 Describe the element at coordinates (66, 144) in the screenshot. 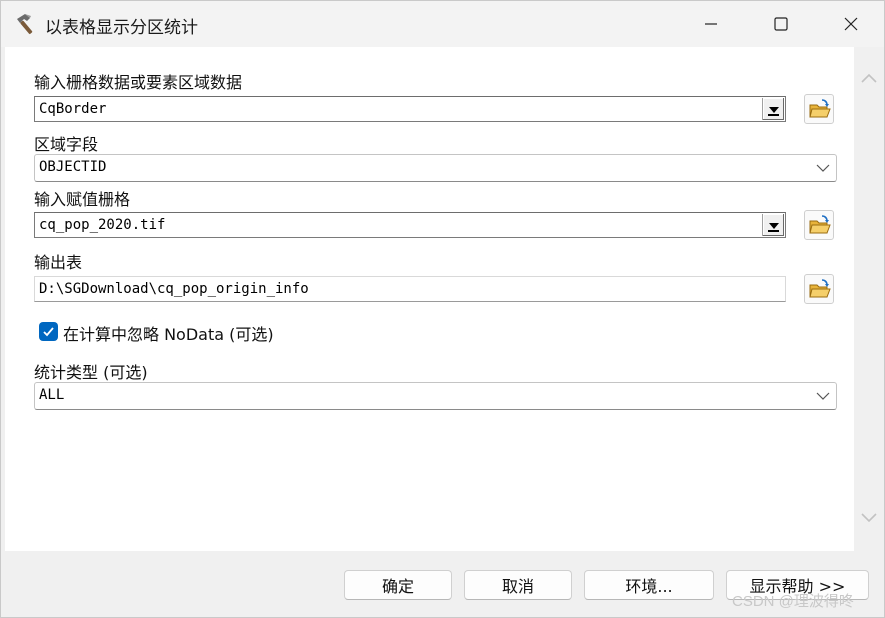

I see `zone-field-label: 区域字段` at that location.